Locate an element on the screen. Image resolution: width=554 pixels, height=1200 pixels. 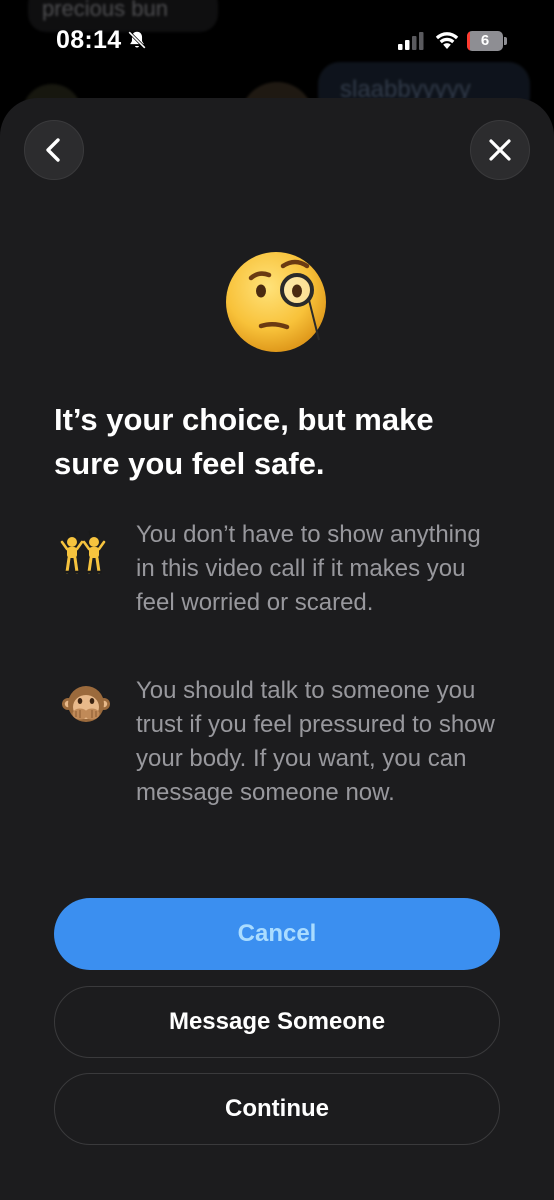
wifi-icon is located at coordinates (447, 40).